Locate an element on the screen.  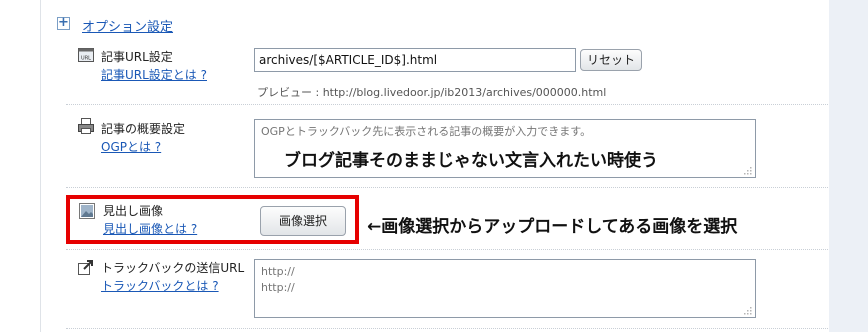
article-url-input: archives/[$ARTICLE_ID$].html is located at coordinates (415, 60).